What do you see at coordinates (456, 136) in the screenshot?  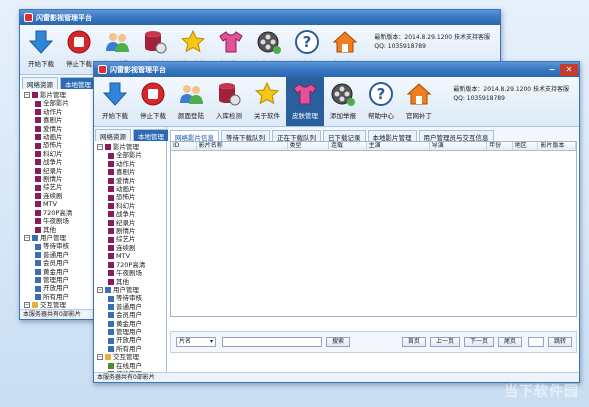 I see `main-tab-5: 用户管理员与交互信息` at bounding box center [456, 136].